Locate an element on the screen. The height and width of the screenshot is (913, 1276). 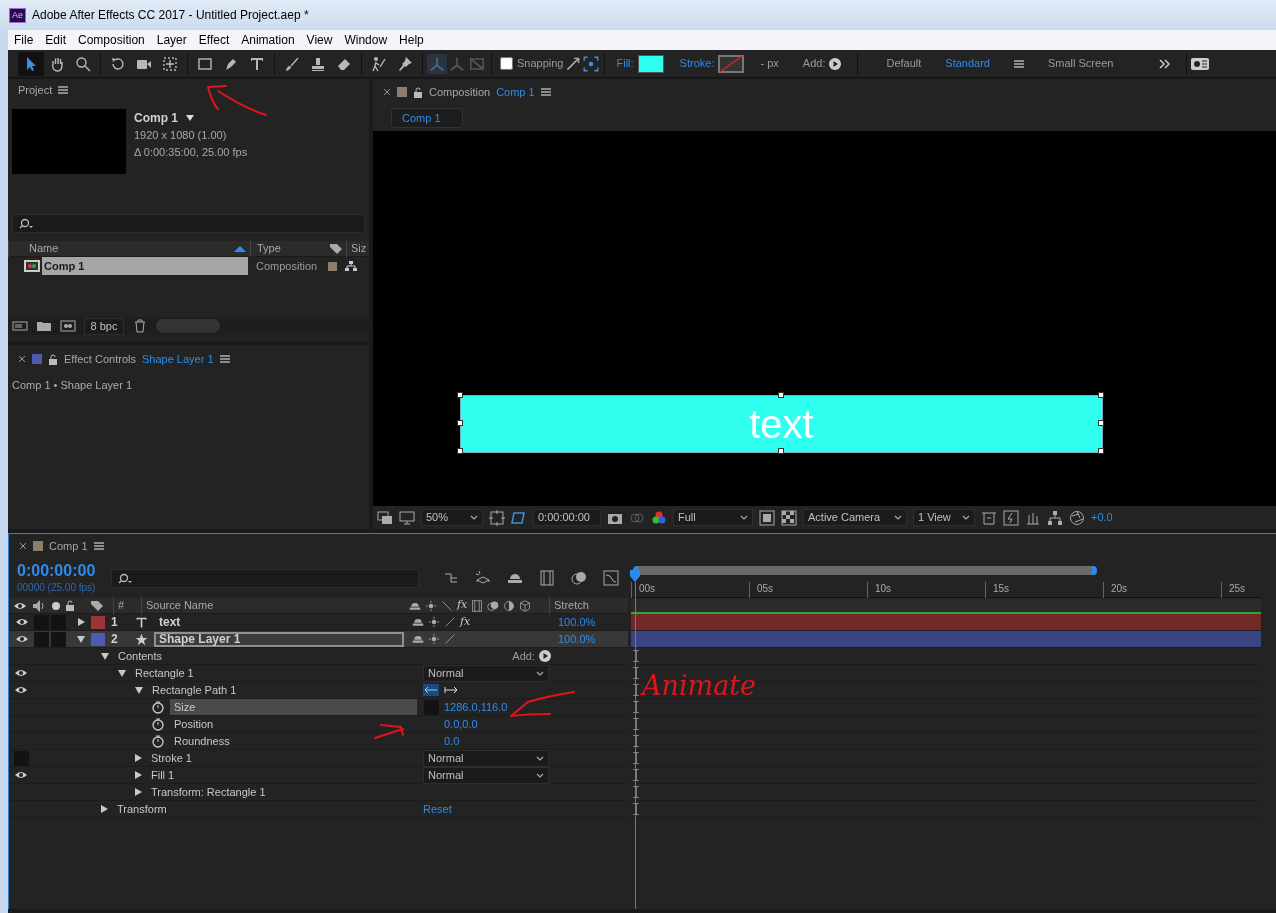
column-header: Source Name is located at coordinates (275, 605).